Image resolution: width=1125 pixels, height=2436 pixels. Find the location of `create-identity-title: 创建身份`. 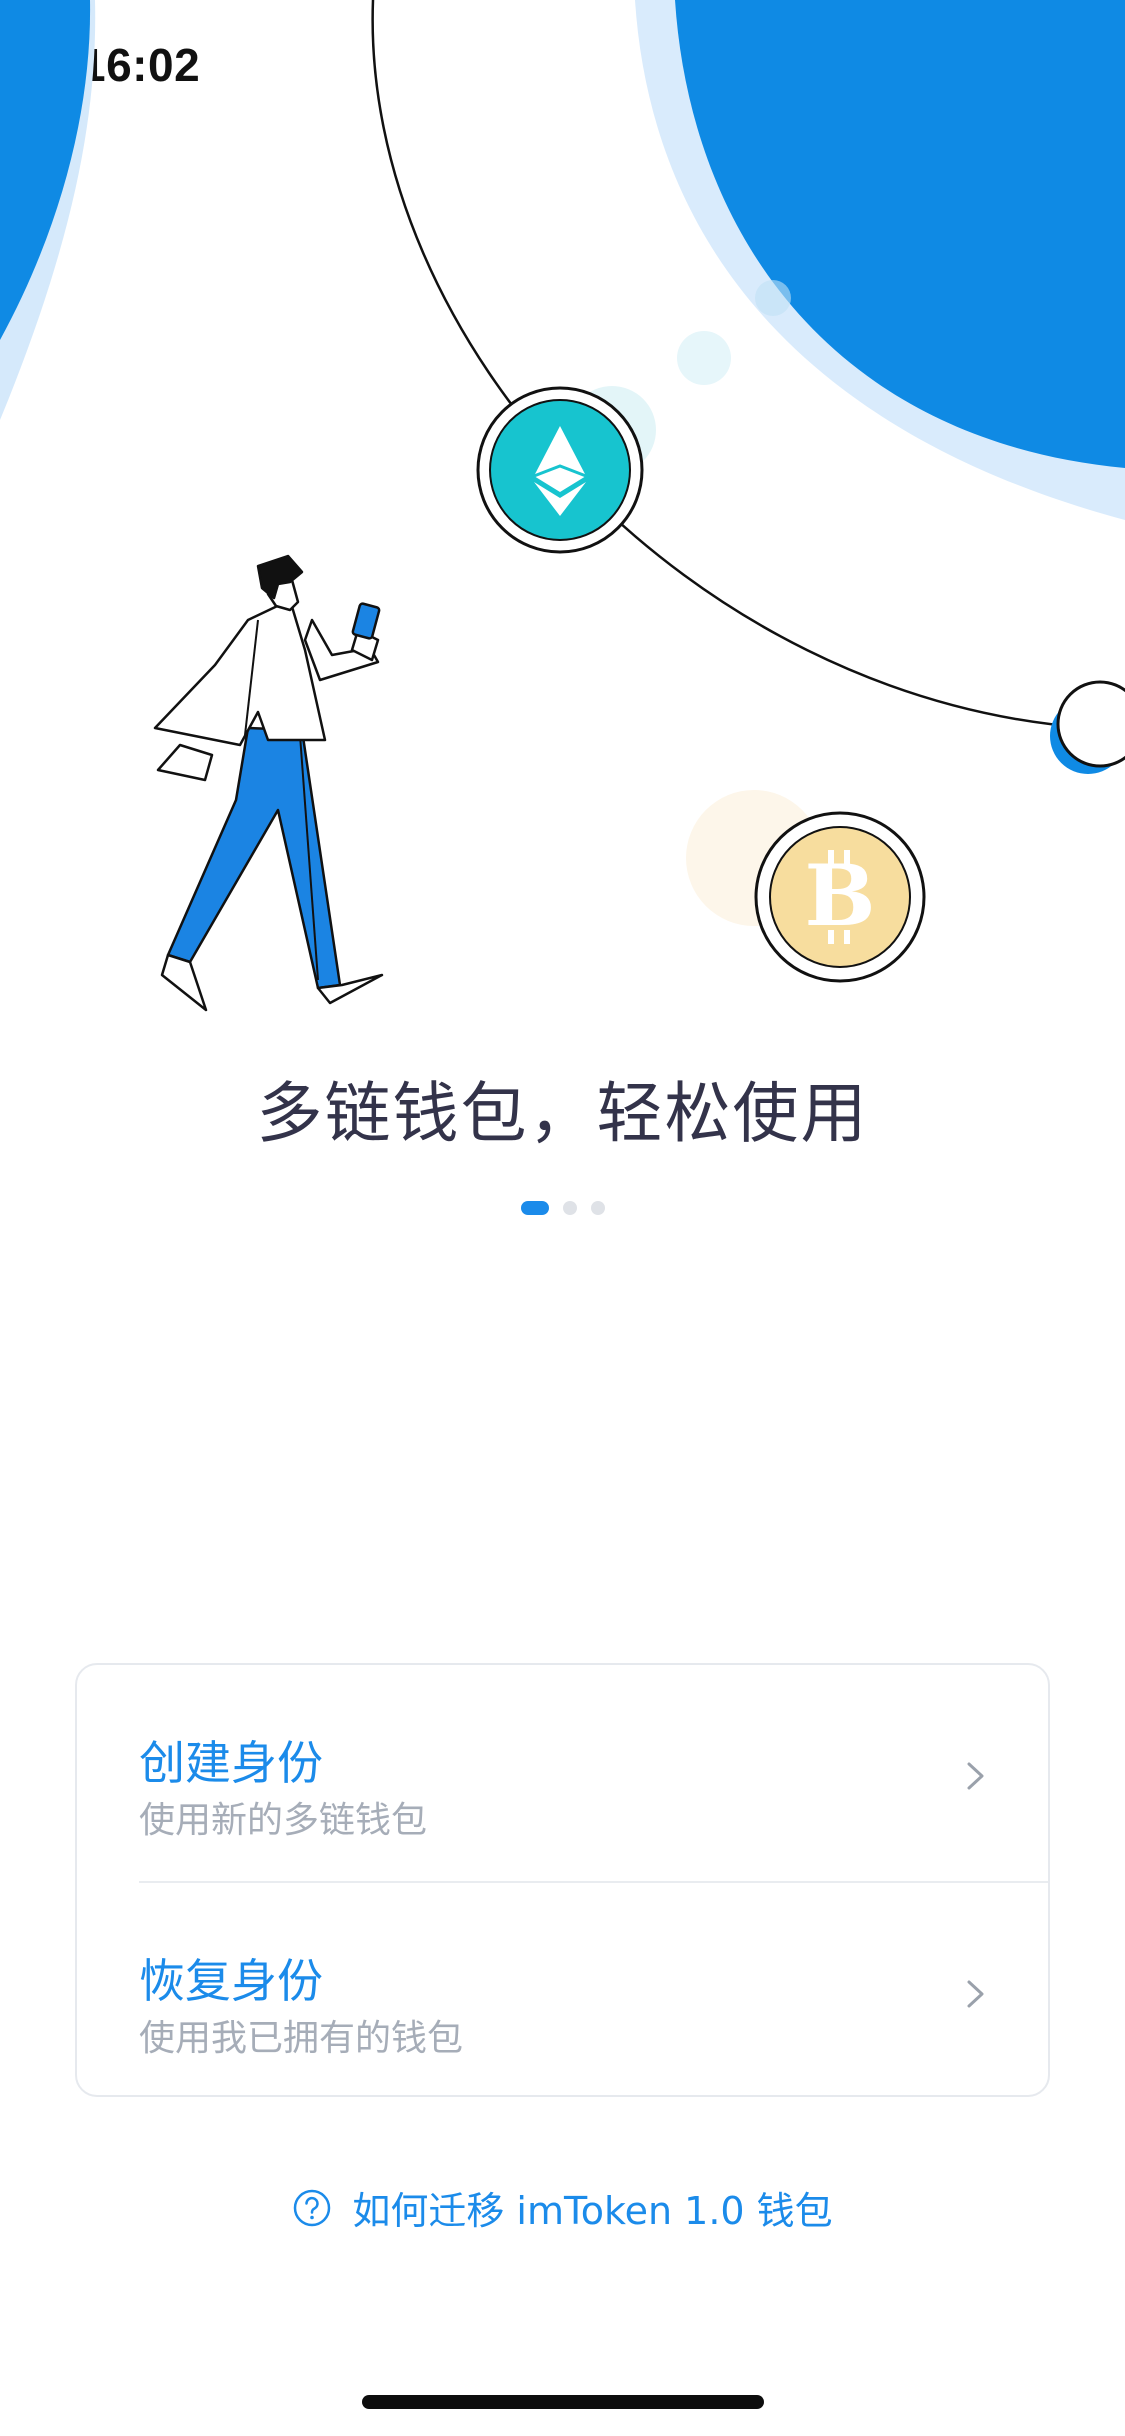

create-identity-title: 创建身份 is located at coordinates (231, 1763).